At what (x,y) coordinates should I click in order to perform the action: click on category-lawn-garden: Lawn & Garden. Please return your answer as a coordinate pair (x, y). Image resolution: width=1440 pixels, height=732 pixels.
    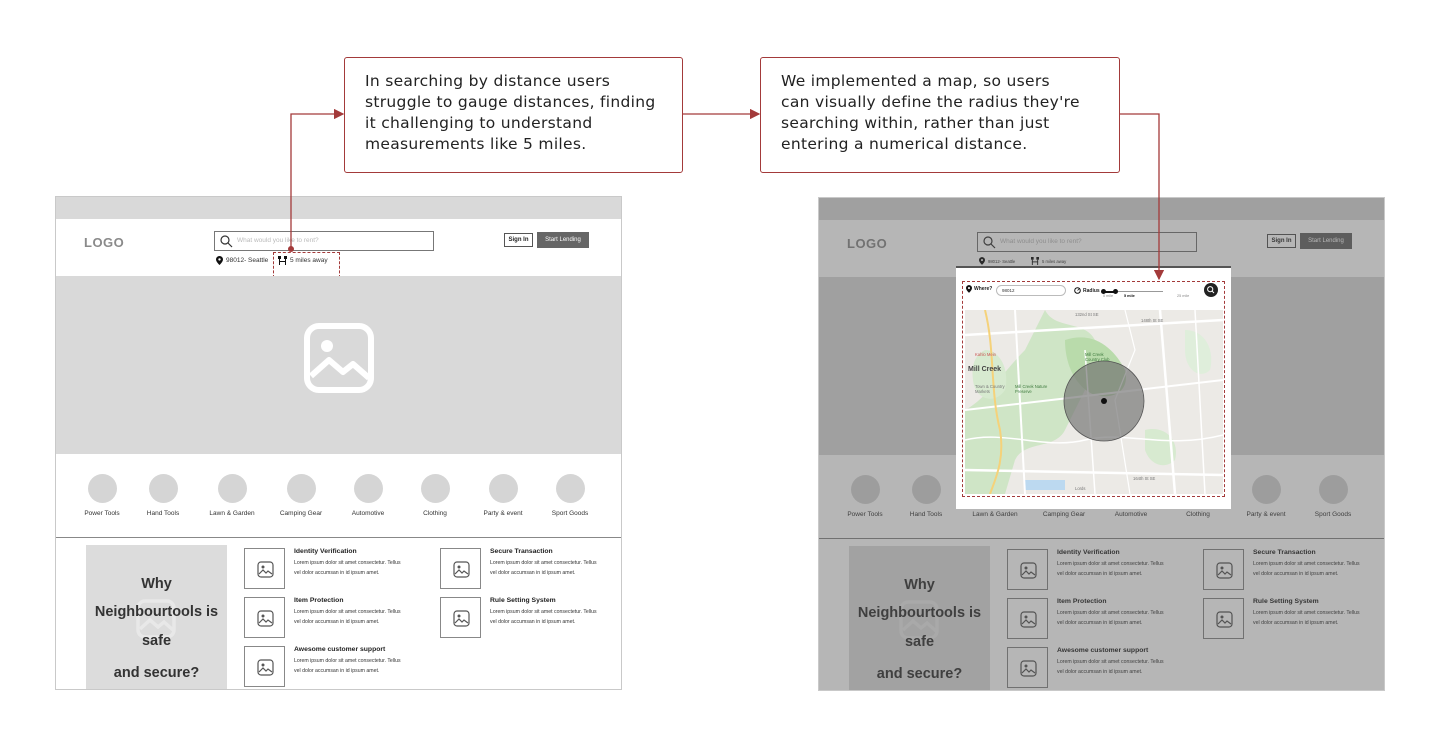
    Looking at the image, I should click on (232, 495).